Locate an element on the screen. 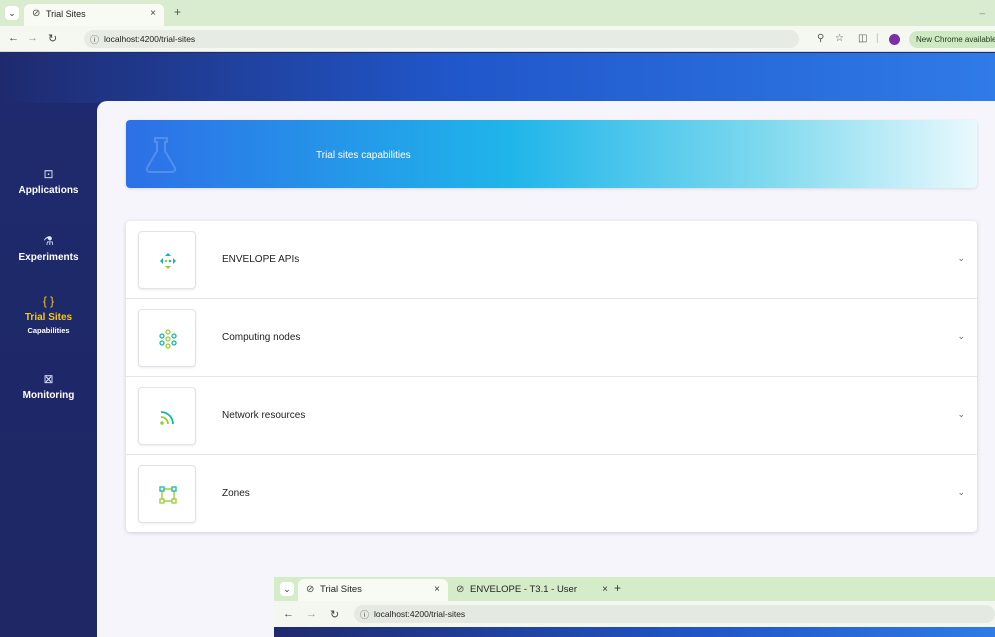 This screenshot has height=637, width=995. flask-icon is located at coordinates (161, 155).